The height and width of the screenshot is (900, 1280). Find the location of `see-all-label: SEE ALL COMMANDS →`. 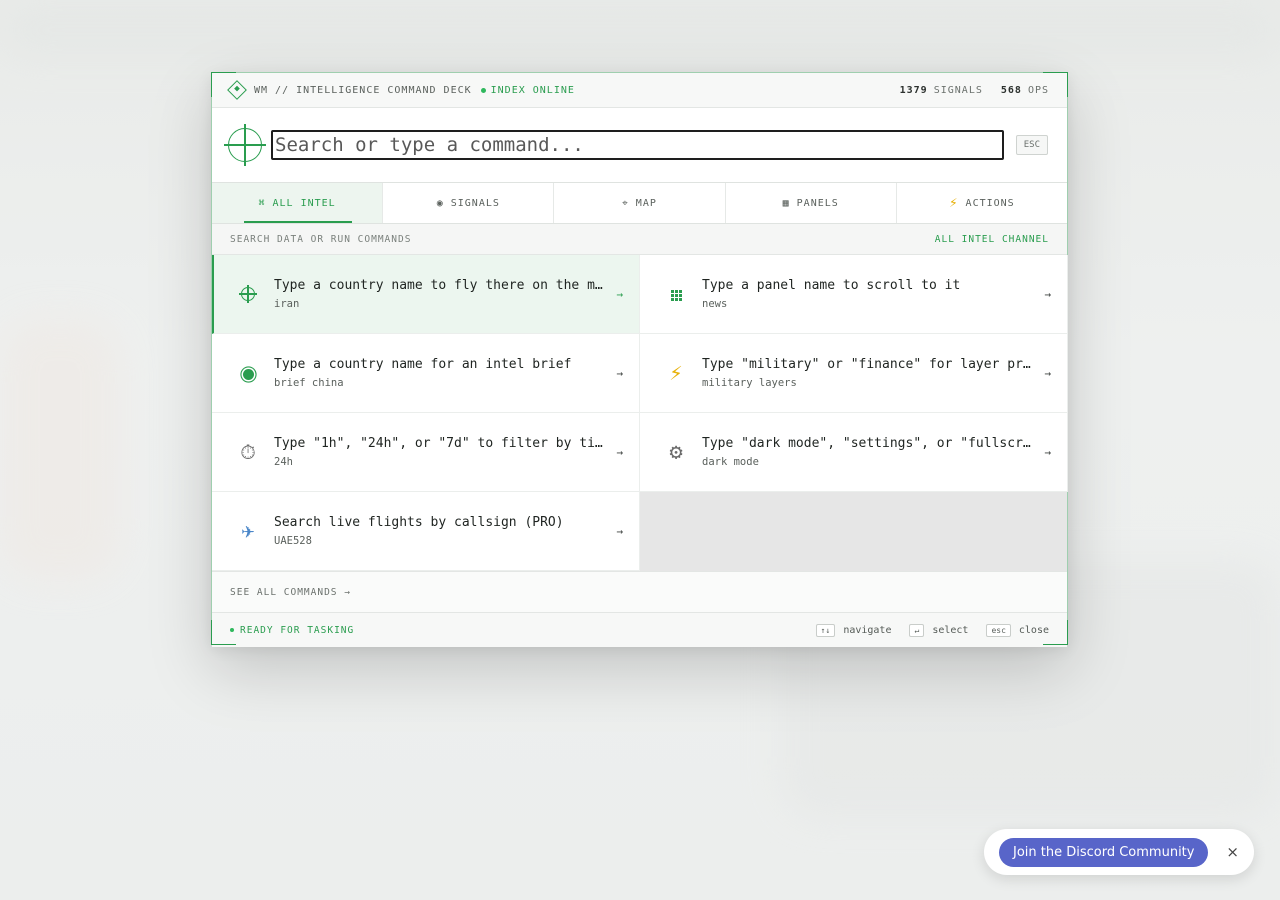

see-all-label: SEE ALL COMMANDS → is located at coordinates (290, 592).